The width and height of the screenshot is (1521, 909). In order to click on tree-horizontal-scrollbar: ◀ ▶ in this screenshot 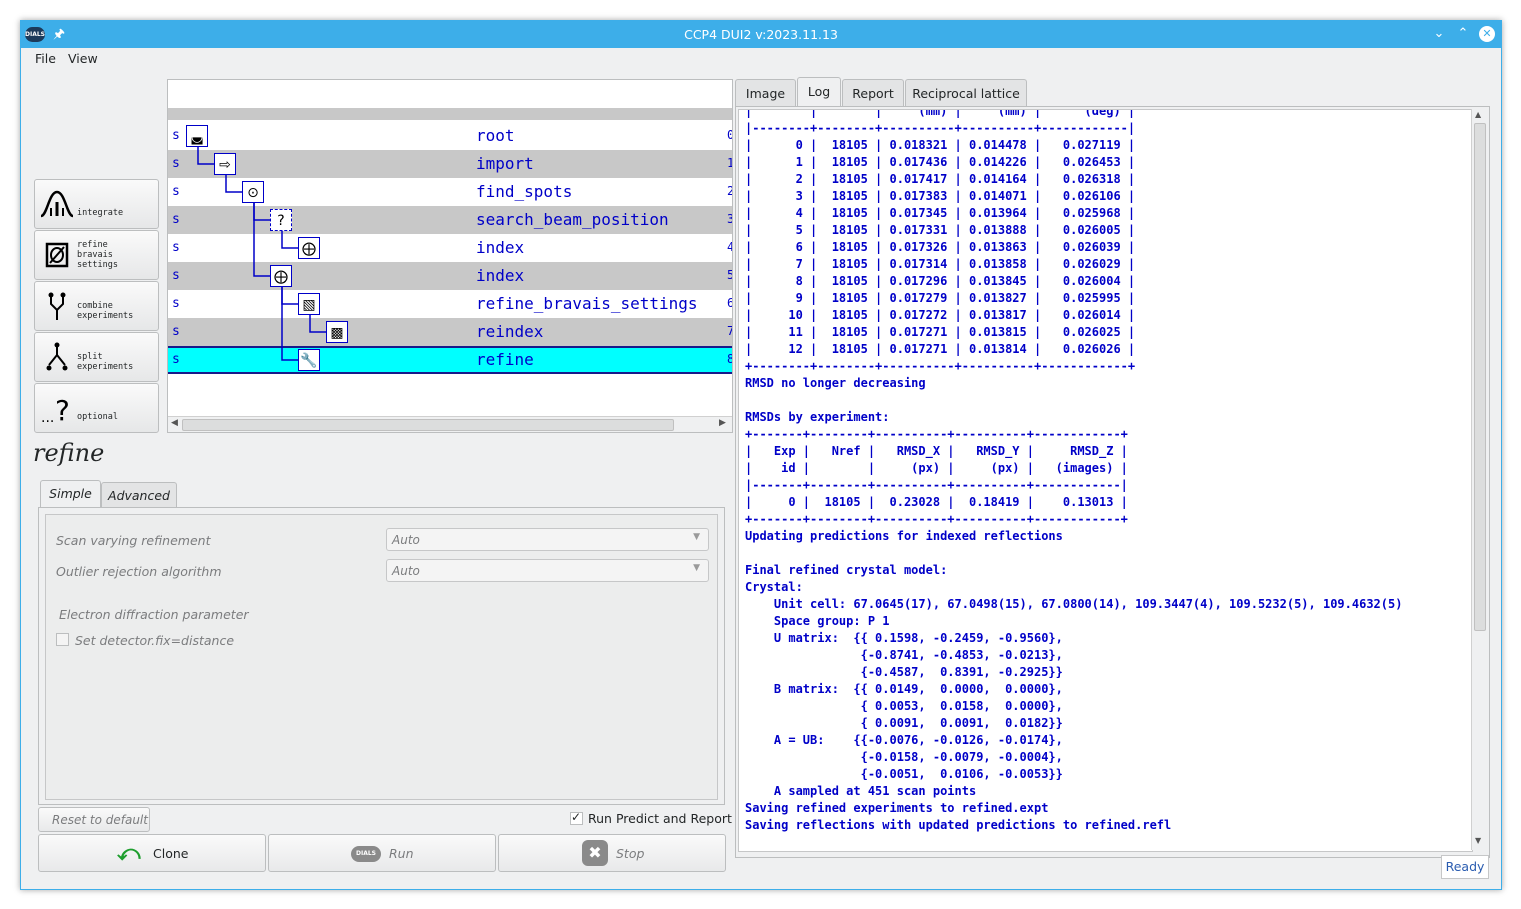, I will do `click(450, 424)`.